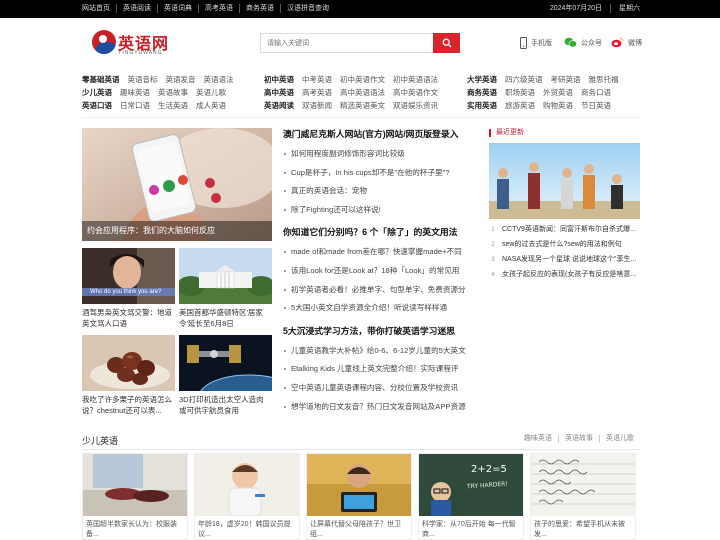 The image size is (720, 540). Describe the element at coordinates (415, 105) in the screenshot. I see `nav-item: 双语娱乐资讯` at that location.